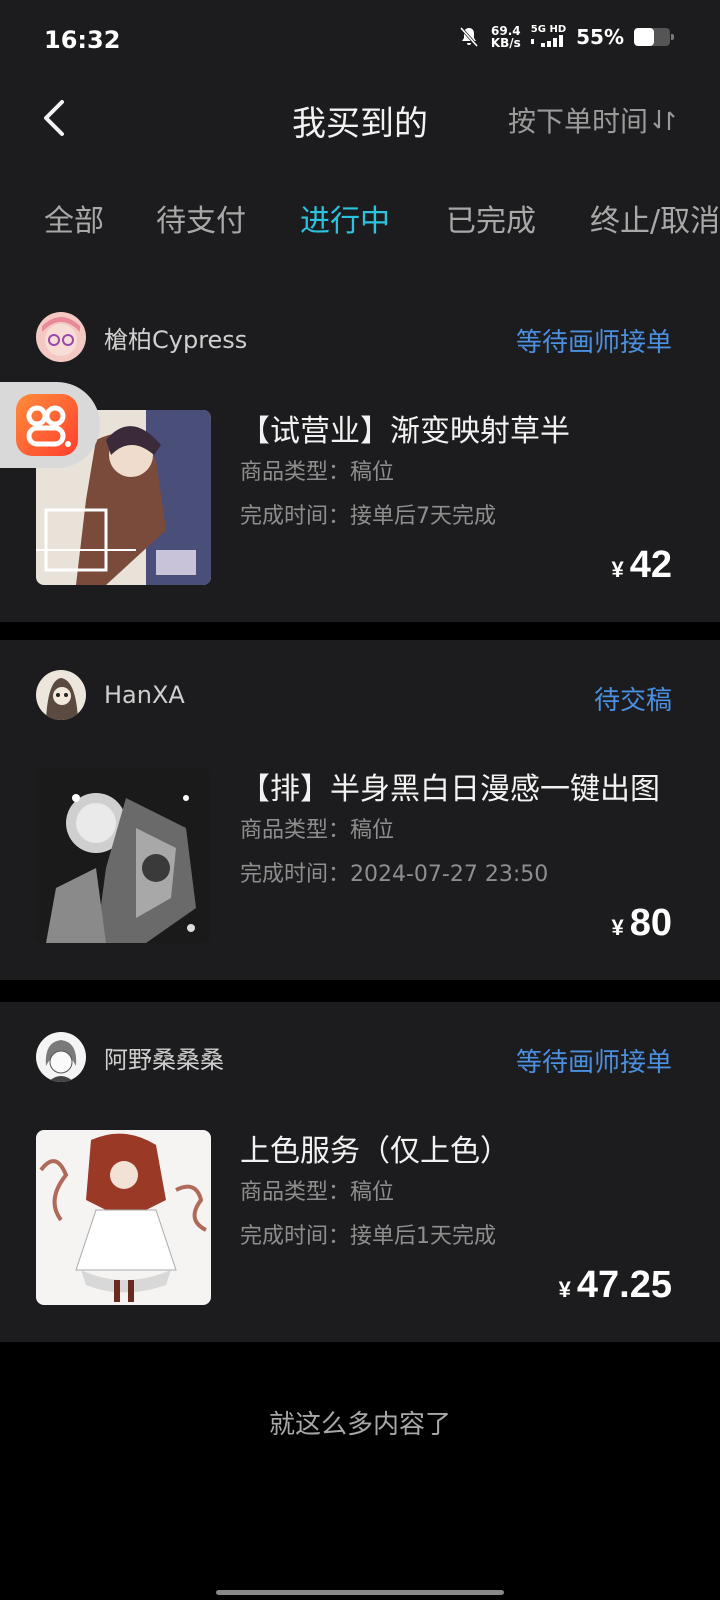 Image resolution: width=720 pixels, height=1600 pixels. I want to click on tab-in-progress: 进行中, so click(345, 218).